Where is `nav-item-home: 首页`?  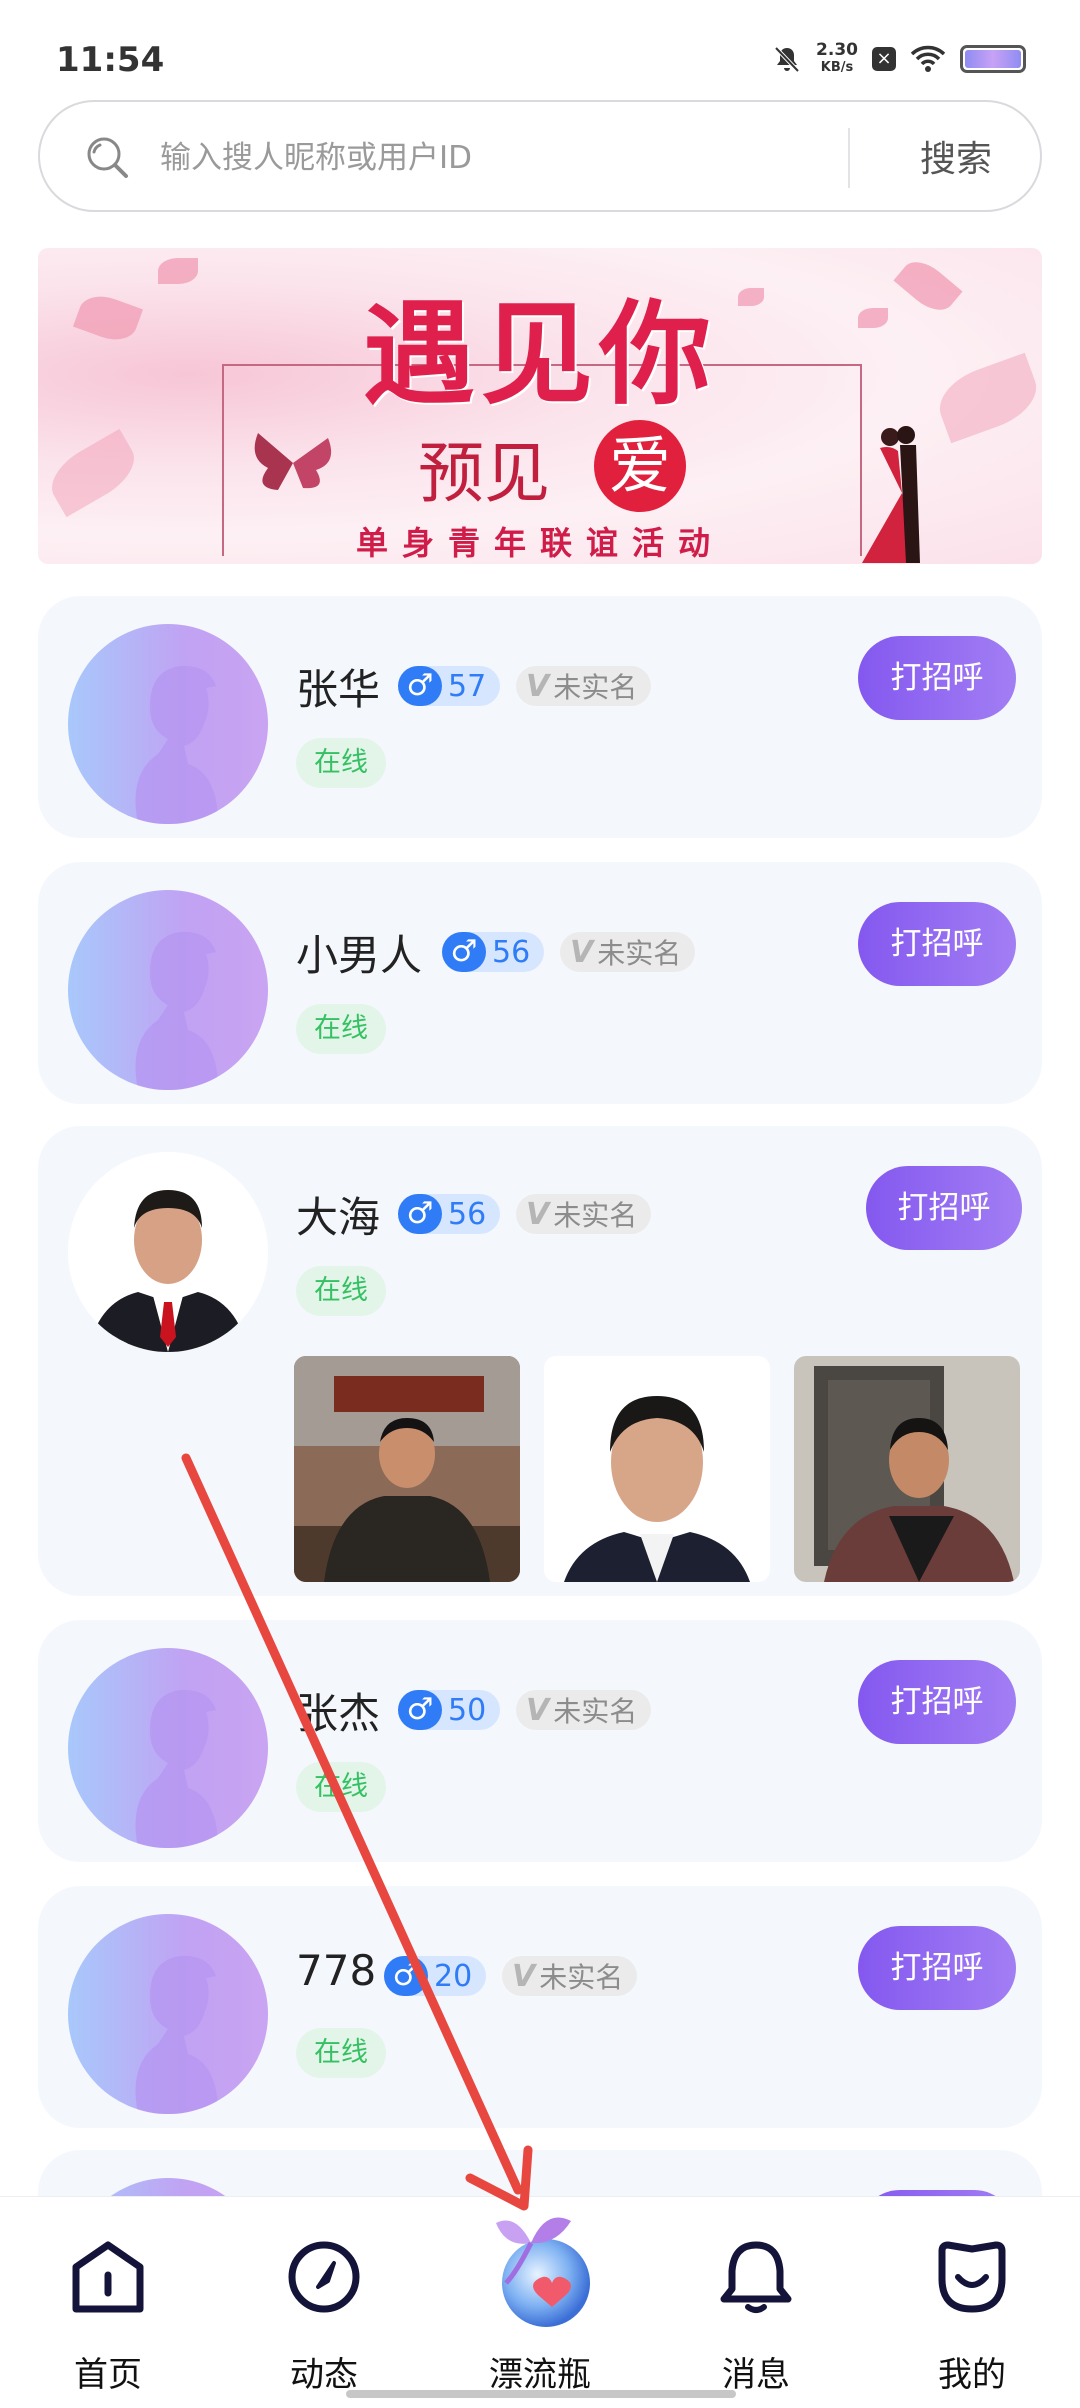
nav-item-home: 首页 is located at coordinates (108, 2302).